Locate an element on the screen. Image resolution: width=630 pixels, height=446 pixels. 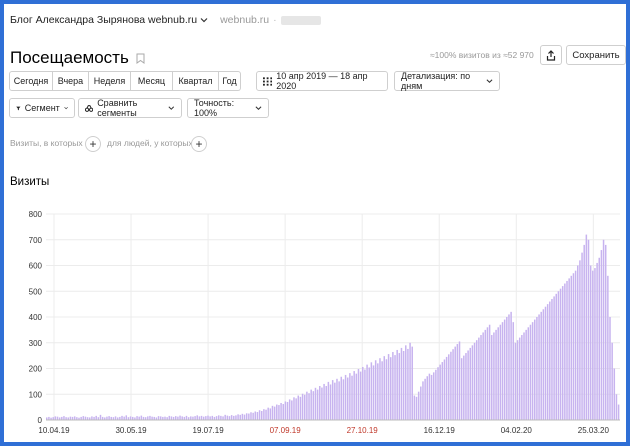
period-week: Неделя is located at coordinates (110, 81).